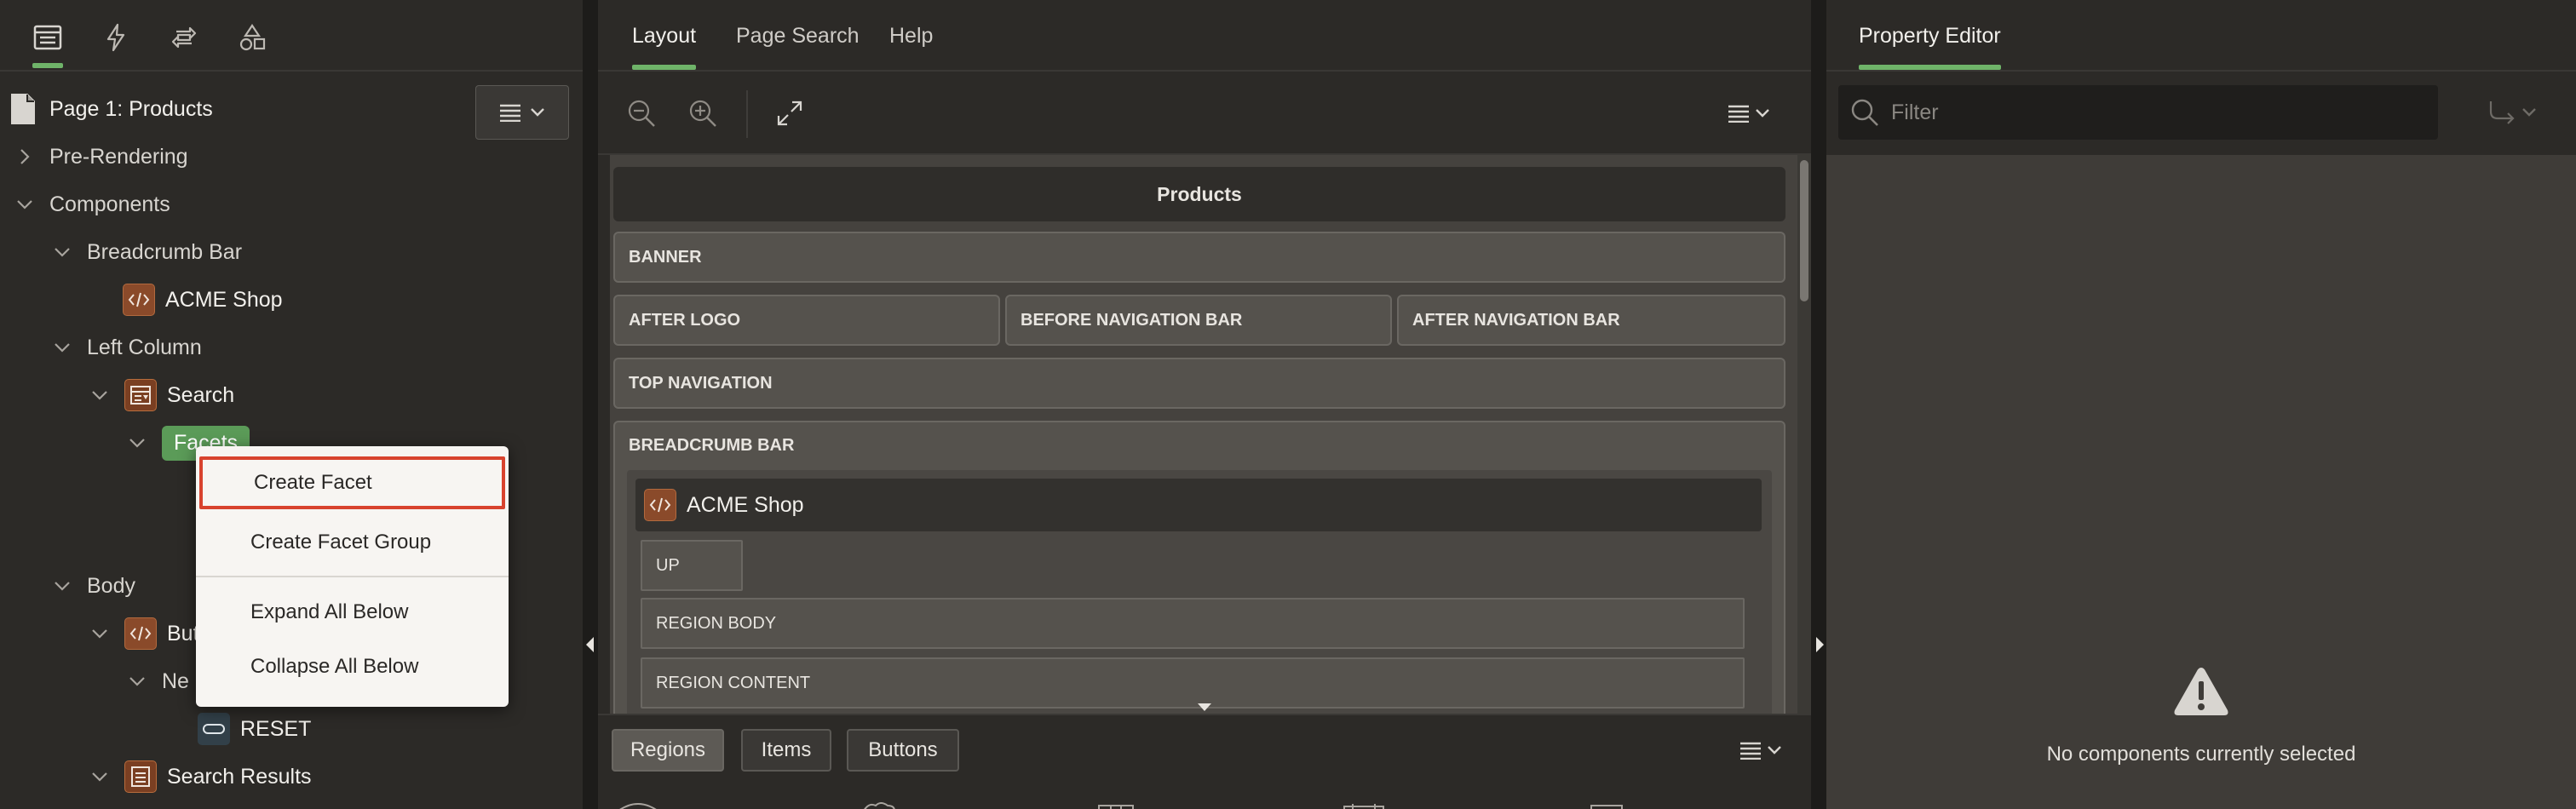 The width and height of the screenshot is (2576, 809). Describe the element at coordinates (240, 776) in the screenshot. I see `tree-node-label: Search Results` at that location.